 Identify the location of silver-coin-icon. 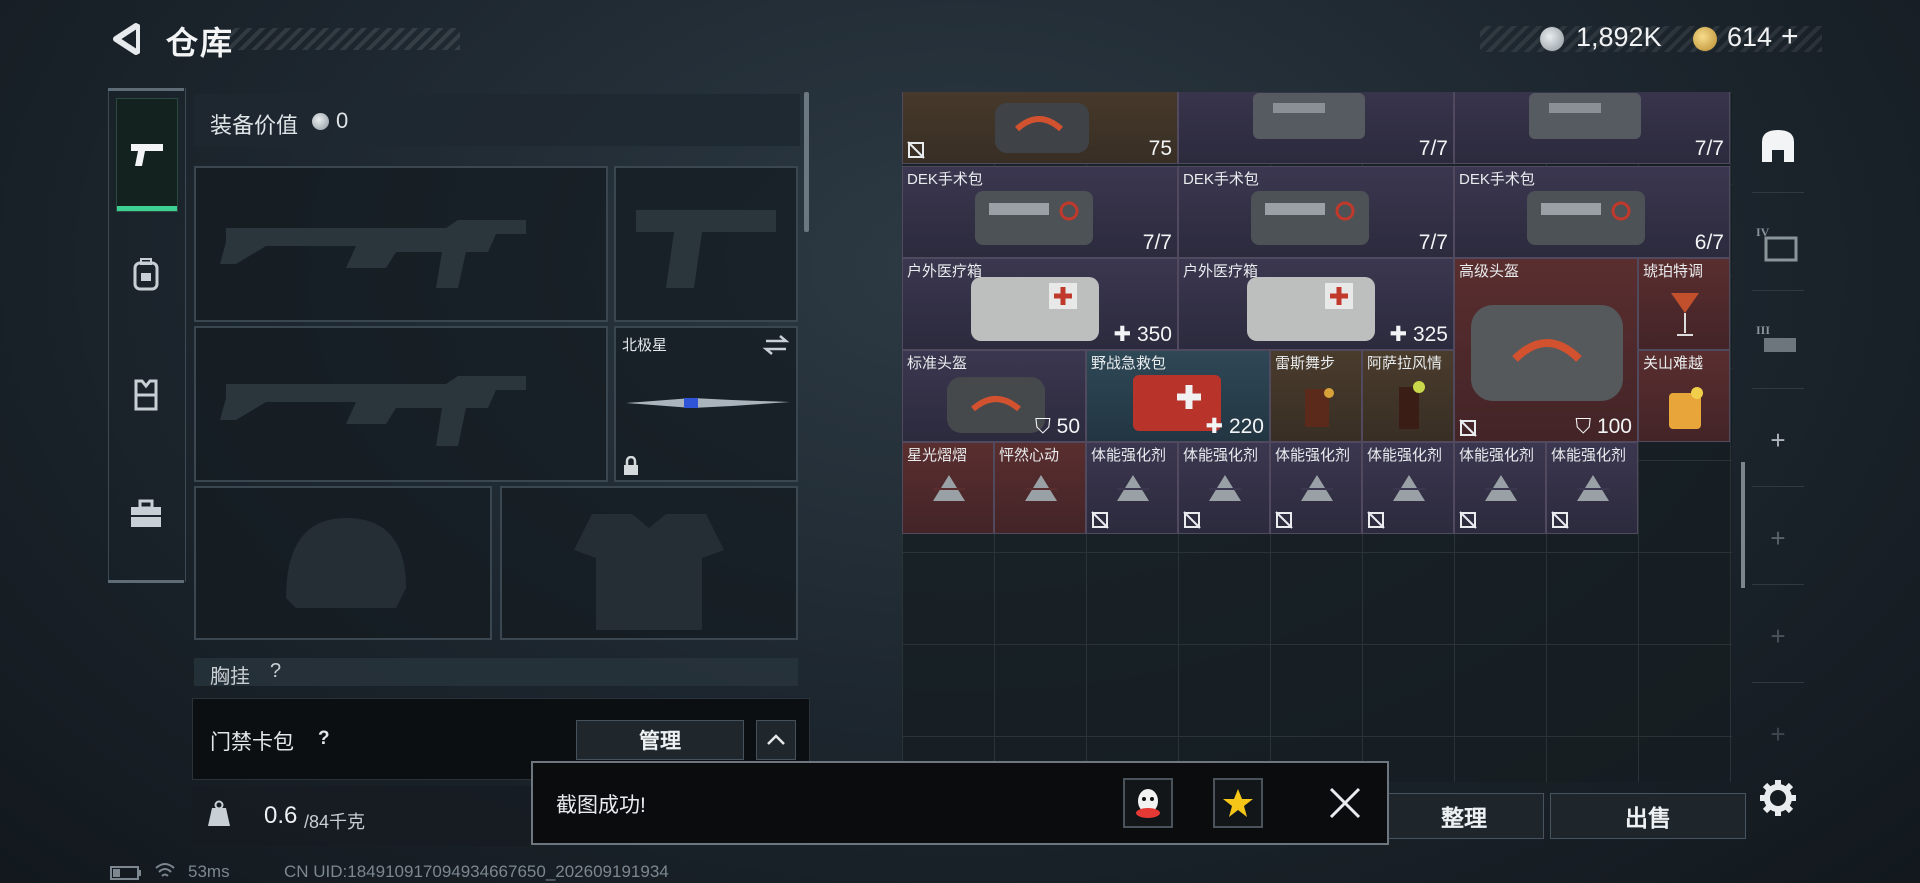
(1552, 39).